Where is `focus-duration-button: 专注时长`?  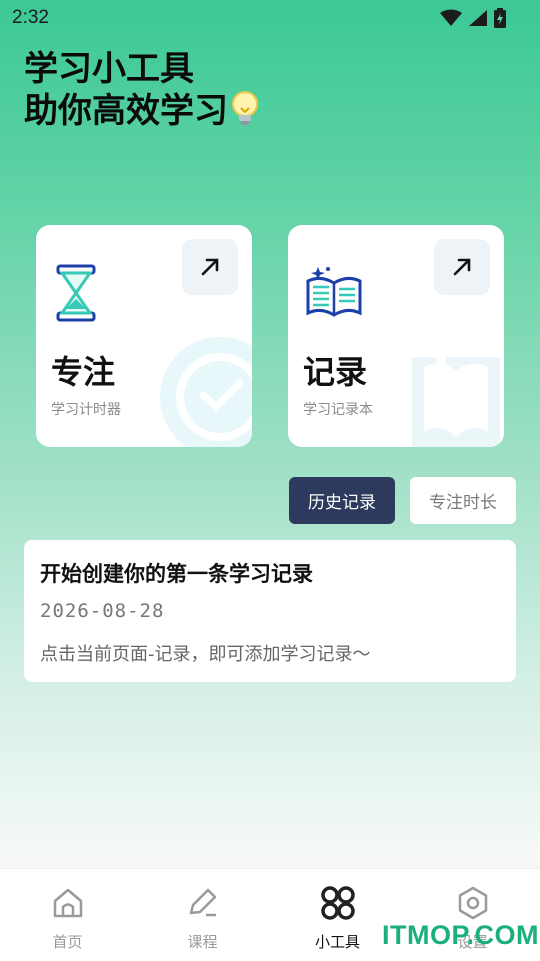 focus-duration-button: 专注时长 is located at coordinates (463, 500).